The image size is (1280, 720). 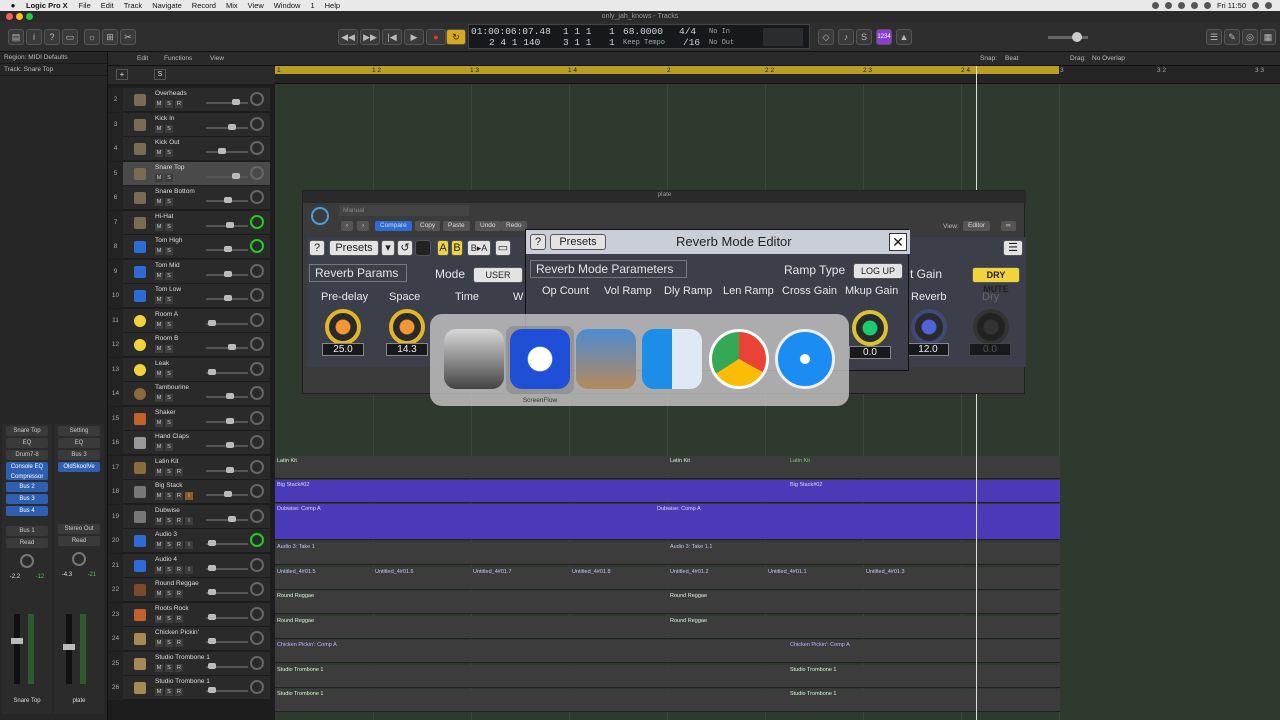 I want to click on volume-fader, so click(x=17, y=649).